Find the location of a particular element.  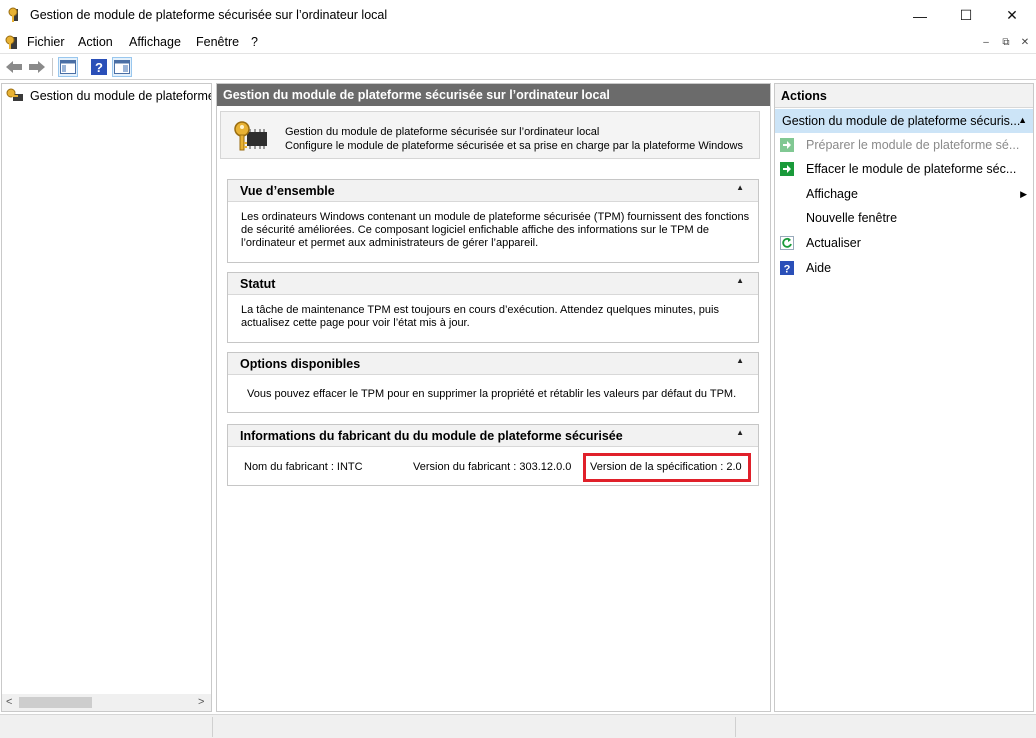

status-title: Statut is located at coordinates (258, 284).